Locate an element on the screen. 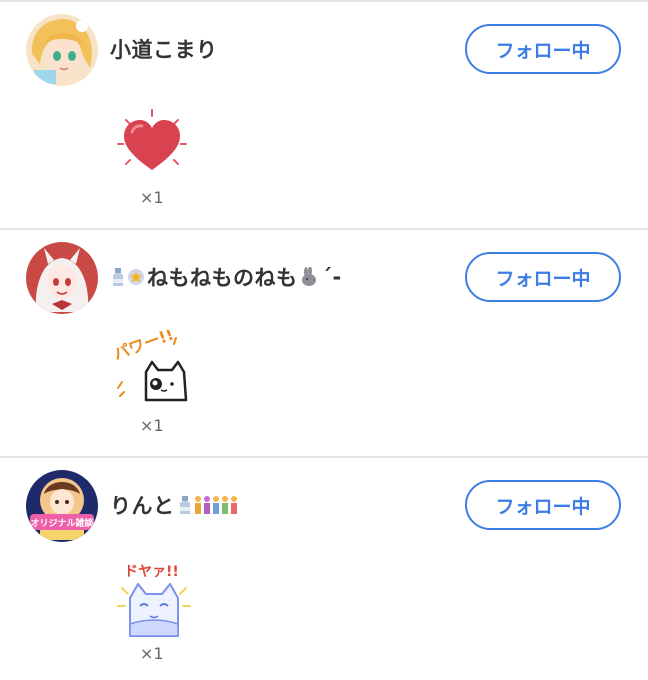 This screenshot has width=648, height=680. name-suffix-text: ´- is located at coordinates (331, 277).